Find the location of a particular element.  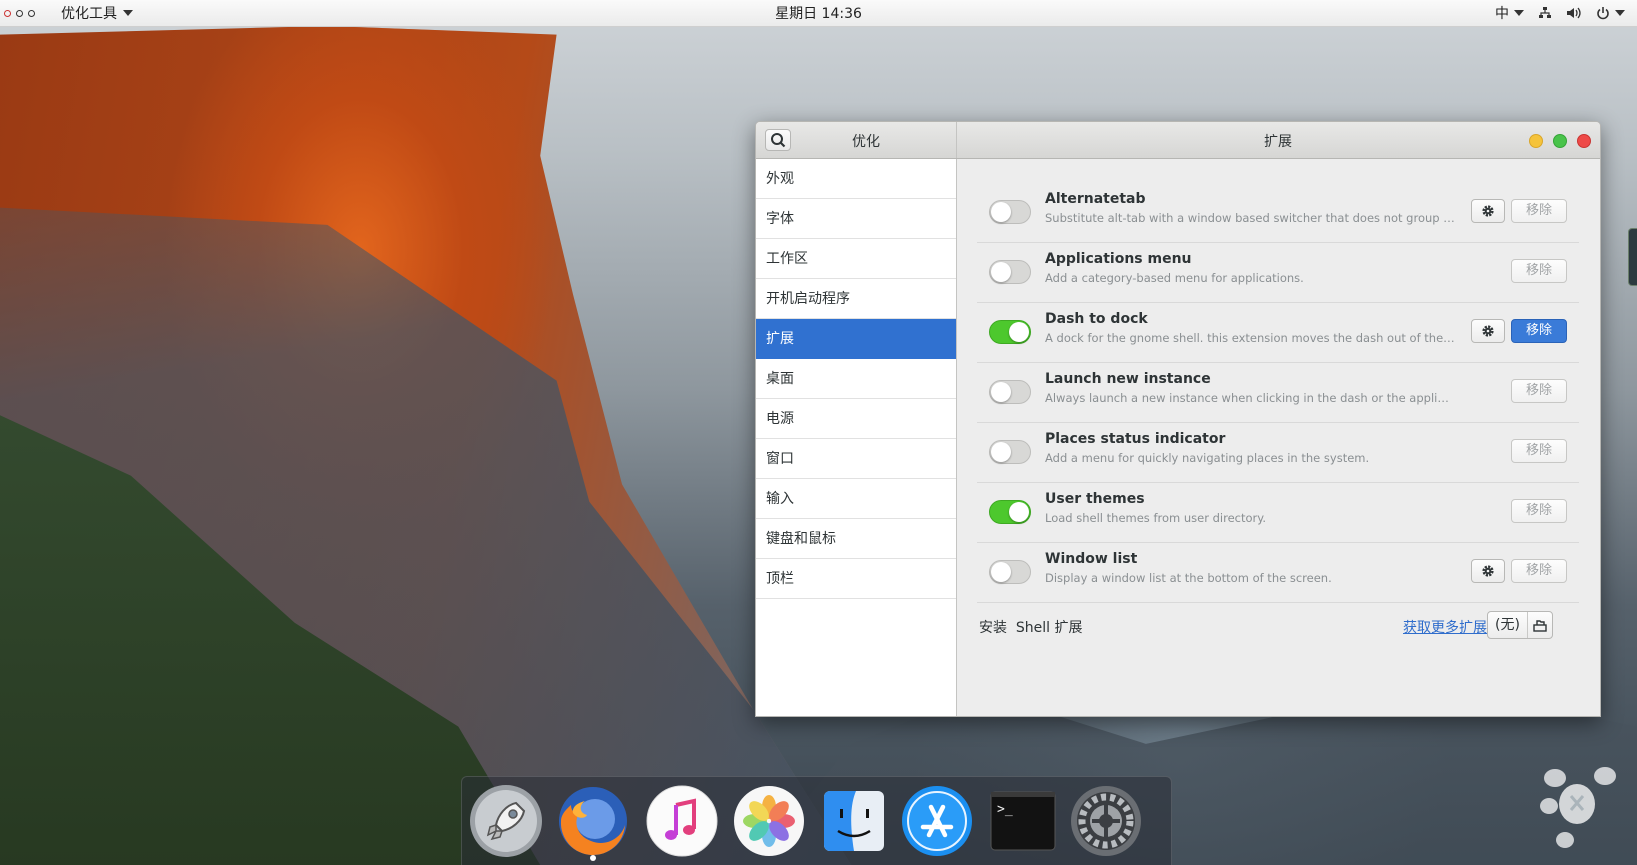

power-menu is located at coordinates (1610, 13).